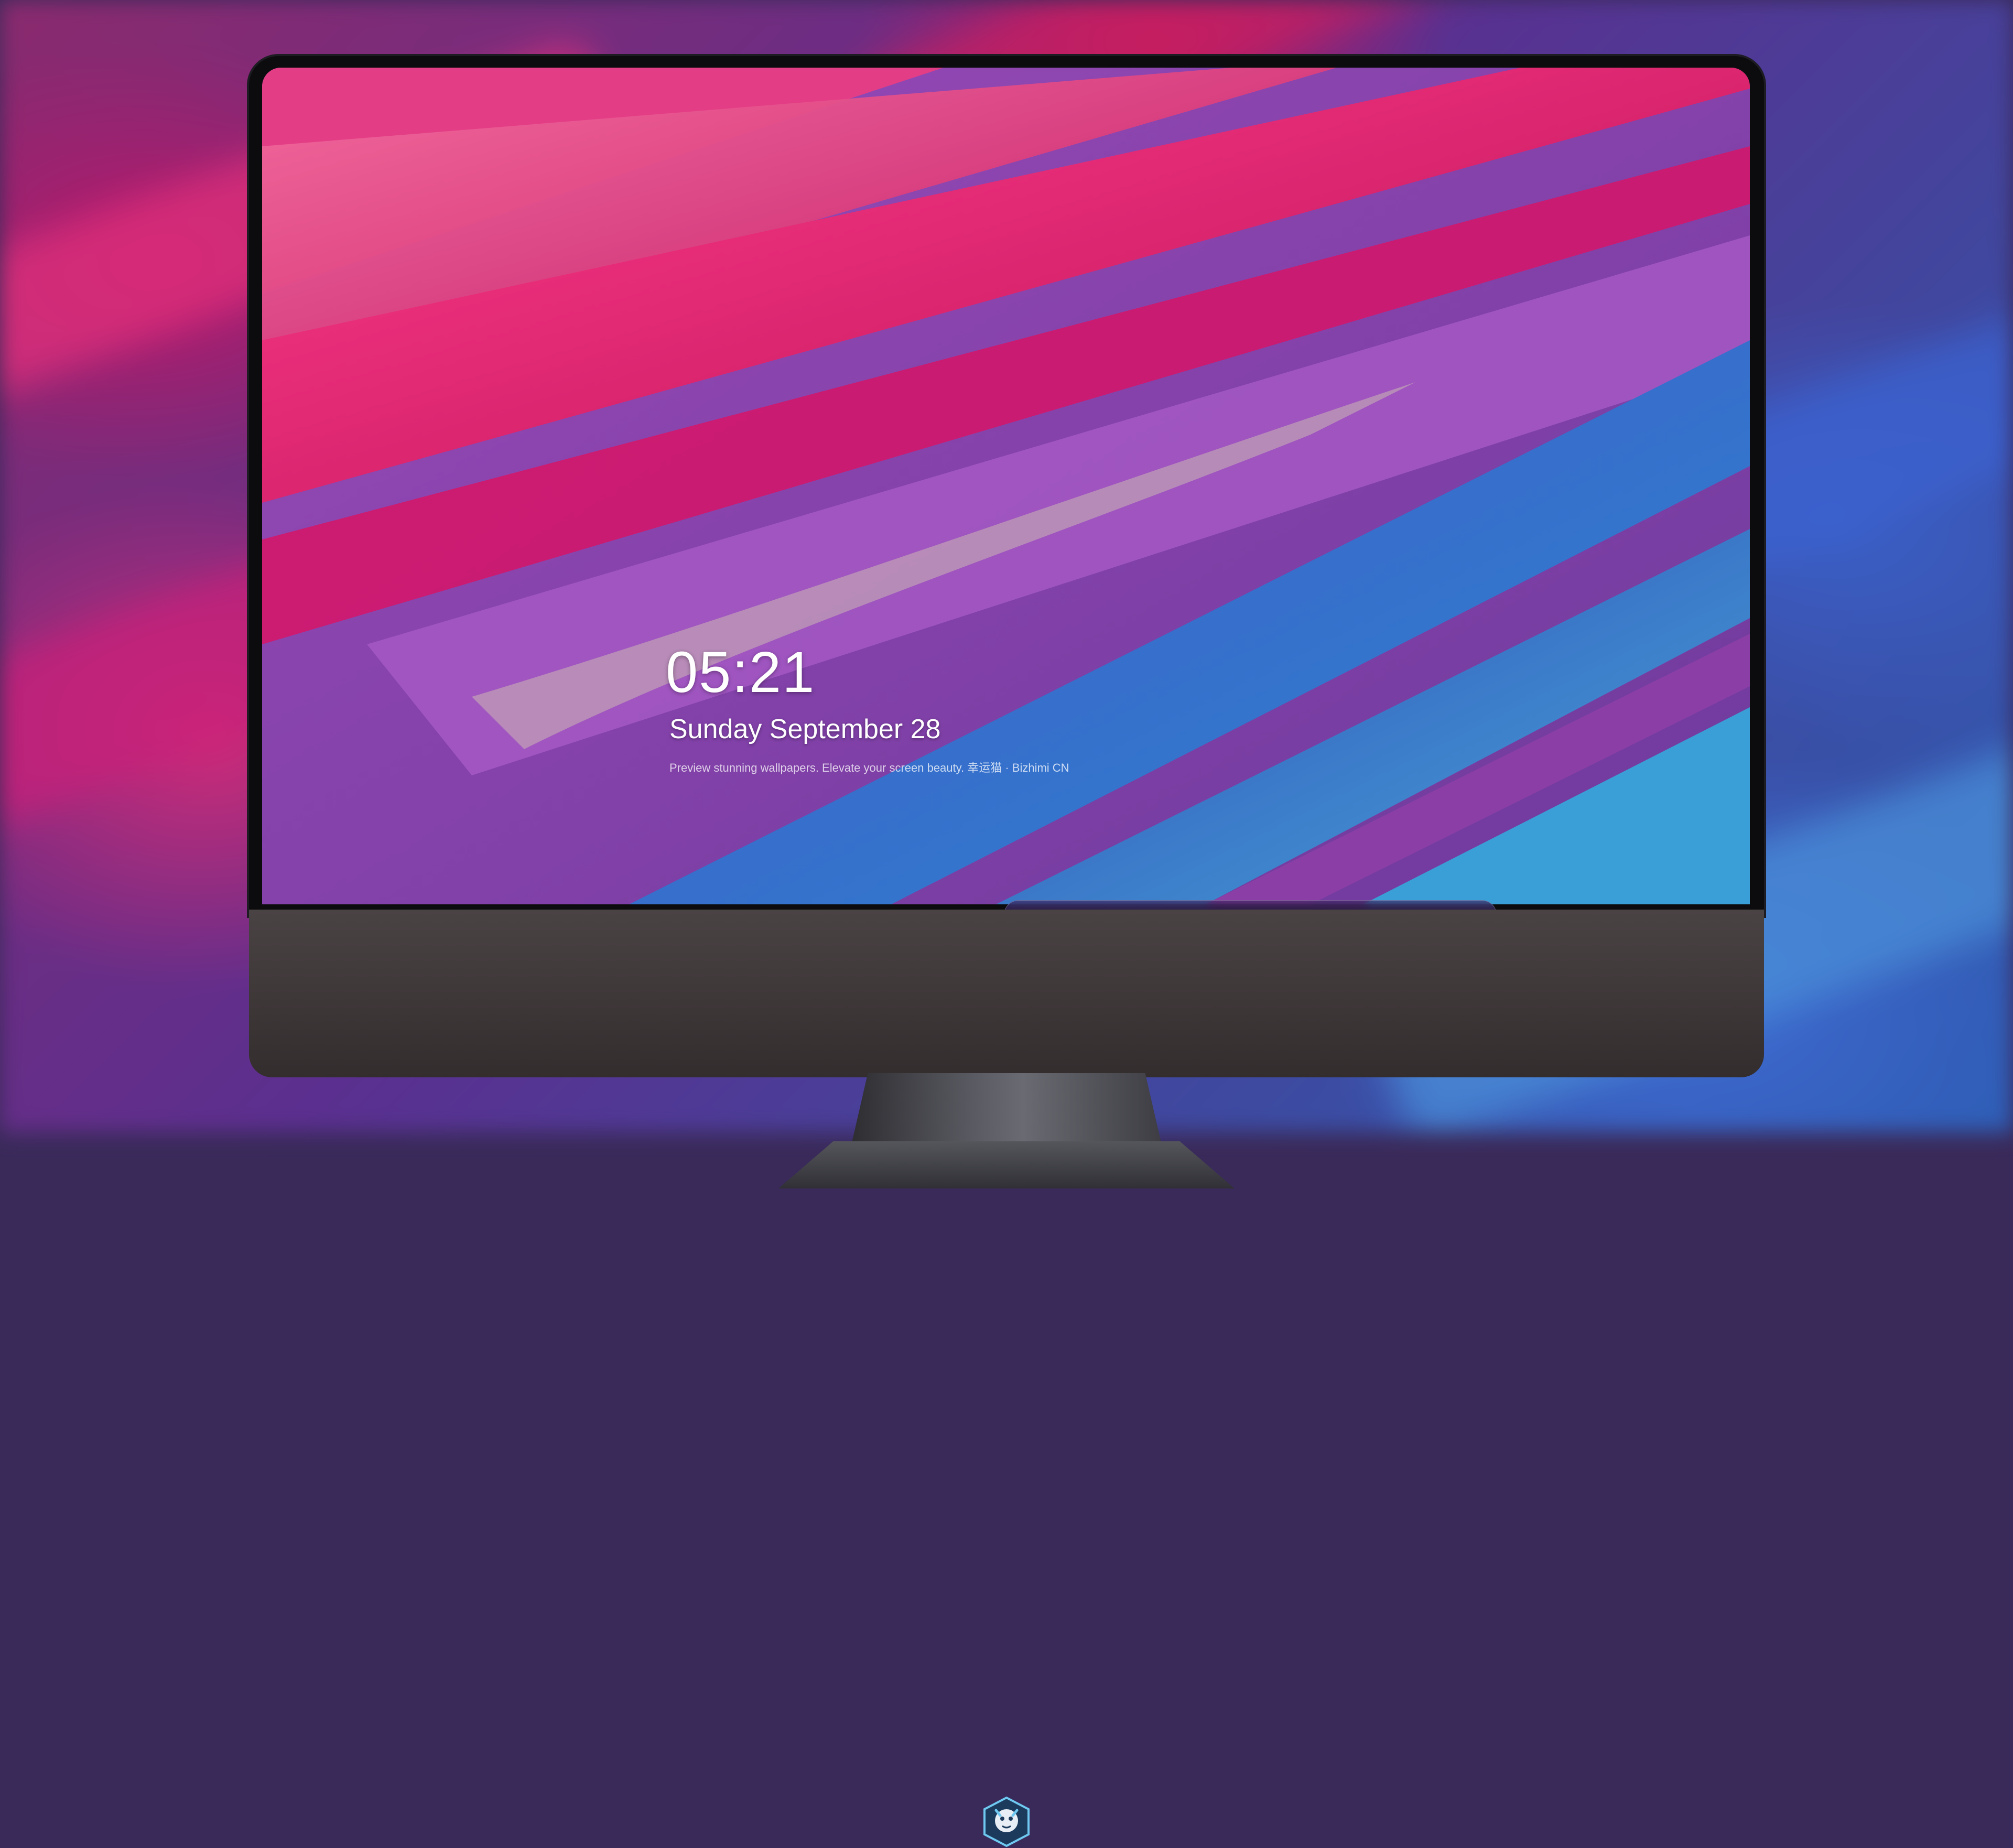 The width and height of the screenshot is (2013, 1848). I want to click on lock-screen-date: Sunday September 28, so click(805, 729).